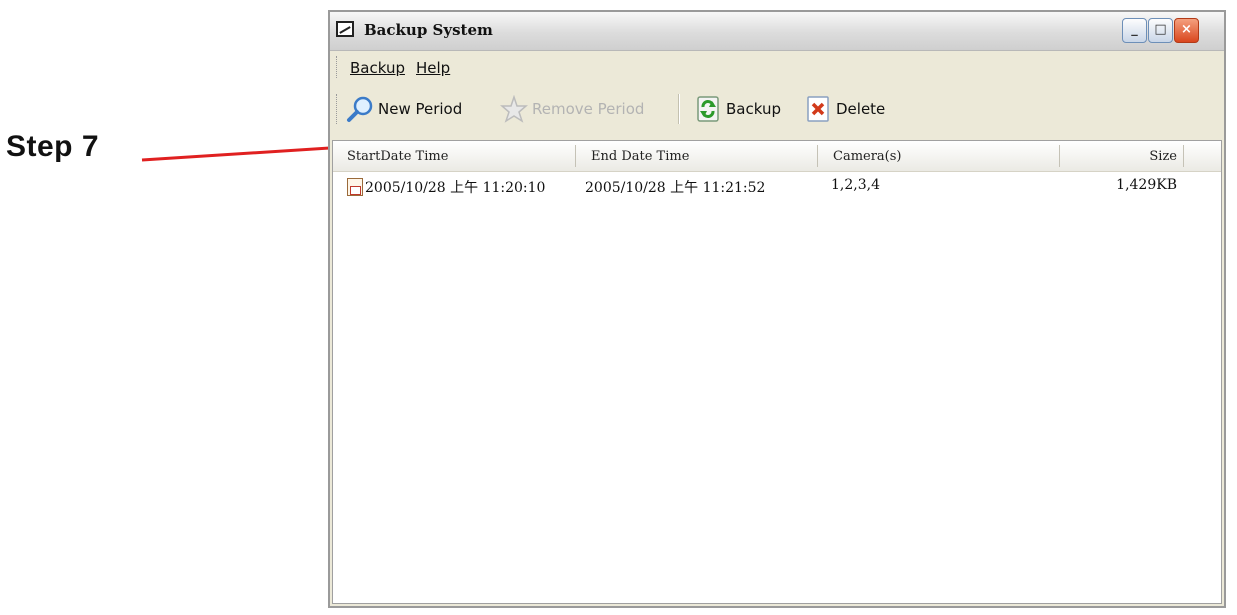 The image size is (1237, 615). What do you see at coordinates (753, 109) in the screenshot?
I see `backup-label: Backup` at bounding box center [753, 109].